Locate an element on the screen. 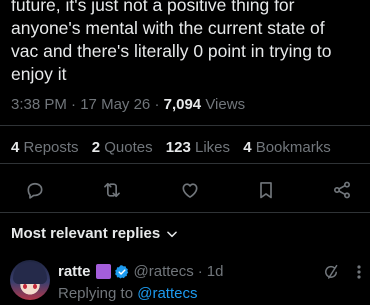 This screenshot has width=370, height=305. grok-icon is located at coordinates (331, 272).